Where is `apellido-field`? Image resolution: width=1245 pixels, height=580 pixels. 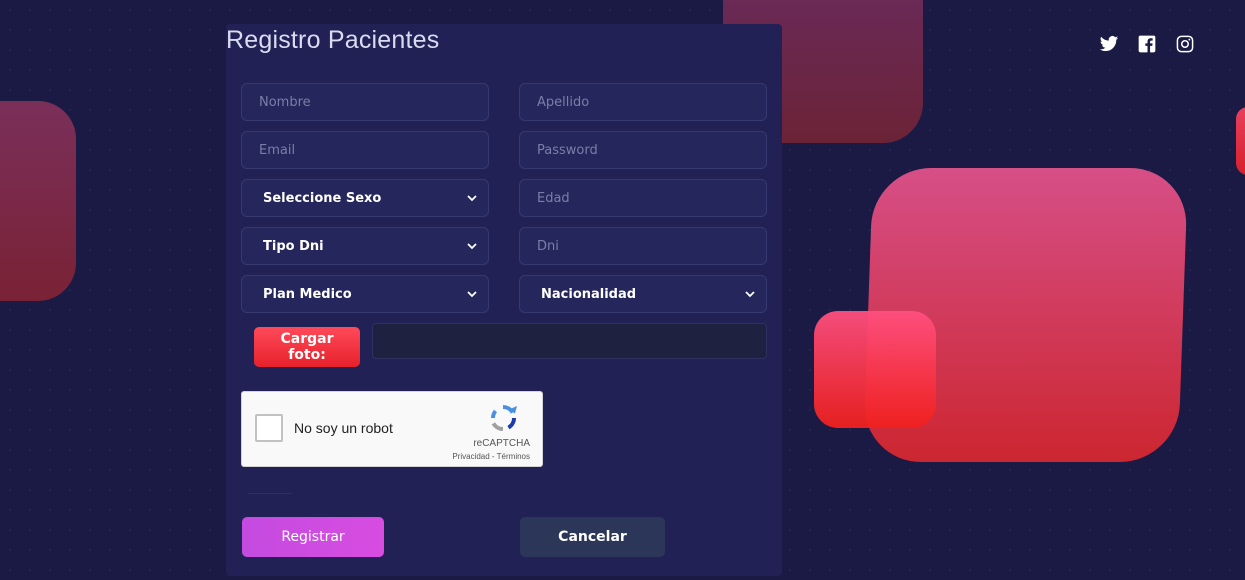 apellido-field is located at coordinates (643, 102).